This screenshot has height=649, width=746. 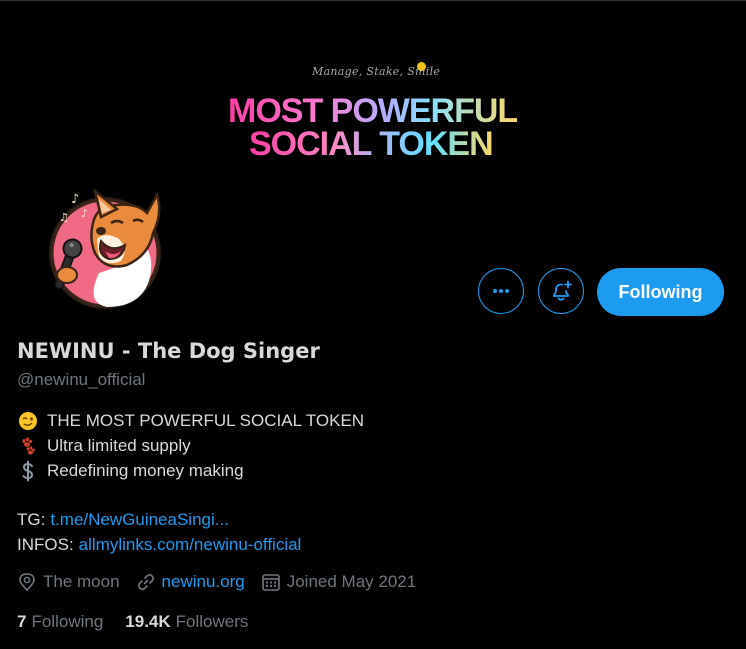 I want to click on followers-count: 19.4K, so click(x=148, y=621).